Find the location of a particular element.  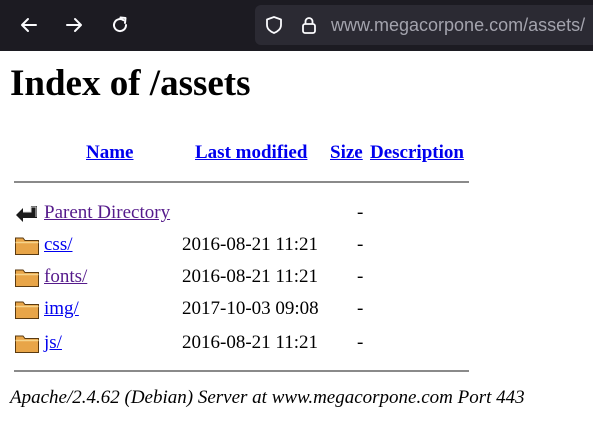

column-header-last-modified: Last modified is located at coordinates (251, 153).